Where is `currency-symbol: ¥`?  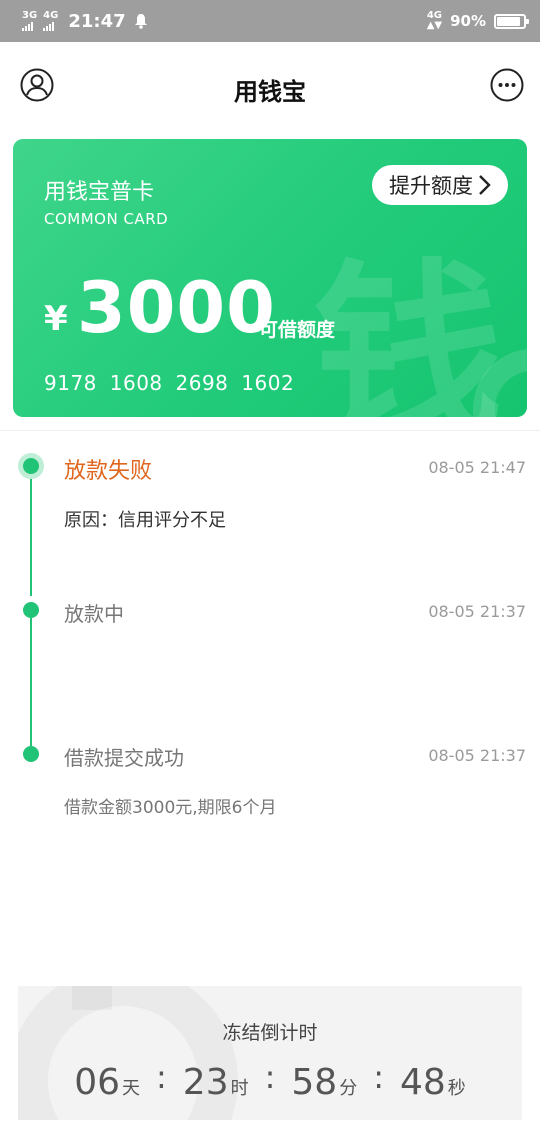 currency-symbol: ¥ is located at coordinates (56, 319).